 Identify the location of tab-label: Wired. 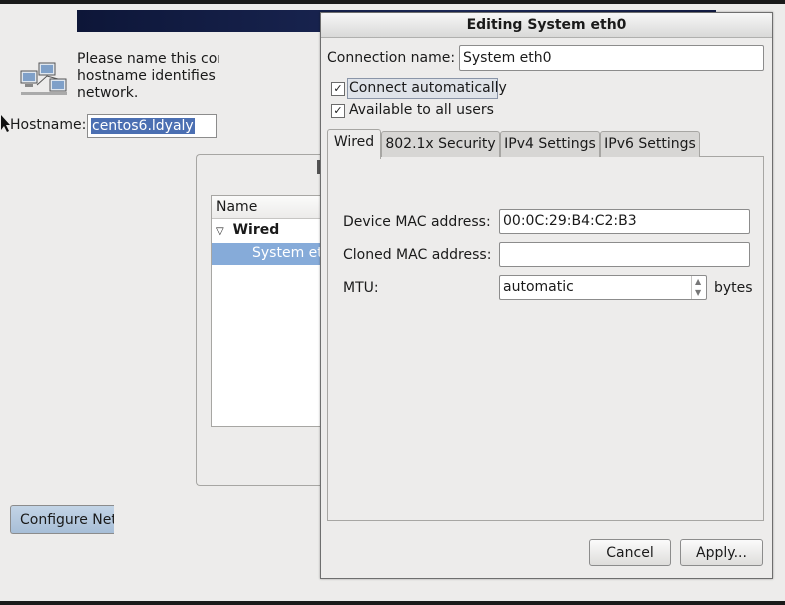
(354, 142).